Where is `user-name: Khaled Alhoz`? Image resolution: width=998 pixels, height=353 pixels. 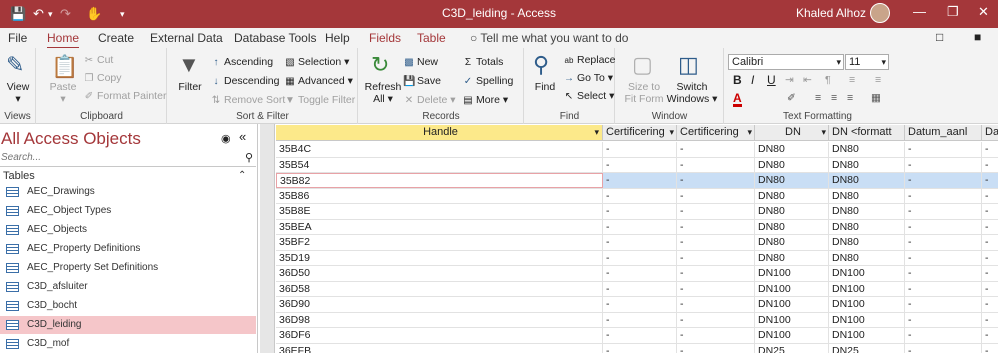
user-name: Khaled Alhoz is located at coordinates (831, 13).